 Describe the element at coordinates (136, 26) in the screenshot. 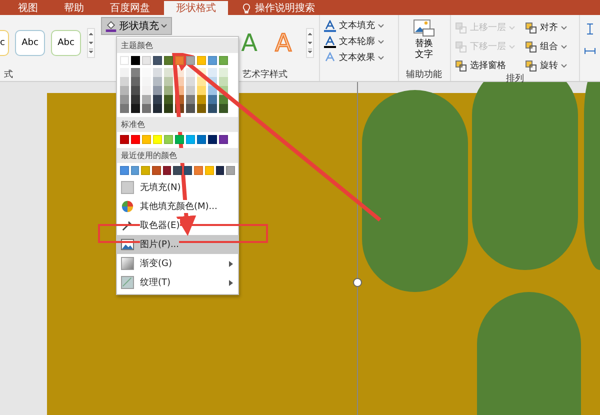

I see `shape-fill-button: 形状填充` at that location.